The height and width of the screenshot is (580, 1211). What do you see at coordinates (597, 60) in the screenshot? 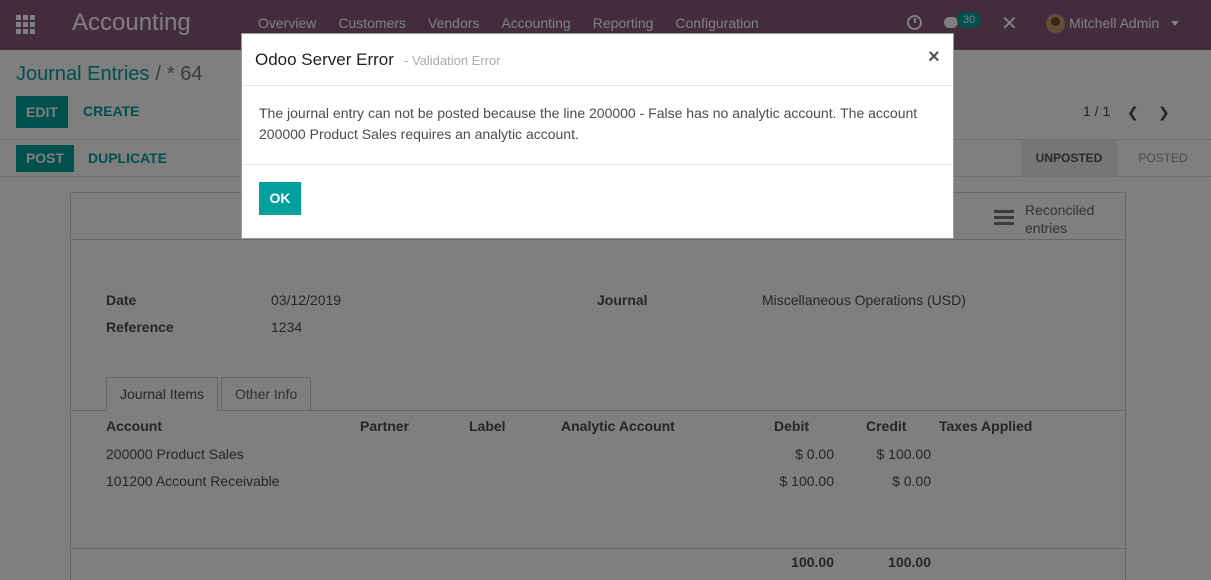
I see `dialog-header: Odoo Server Error - Validation Error ×` at bounding box center [597, 60].